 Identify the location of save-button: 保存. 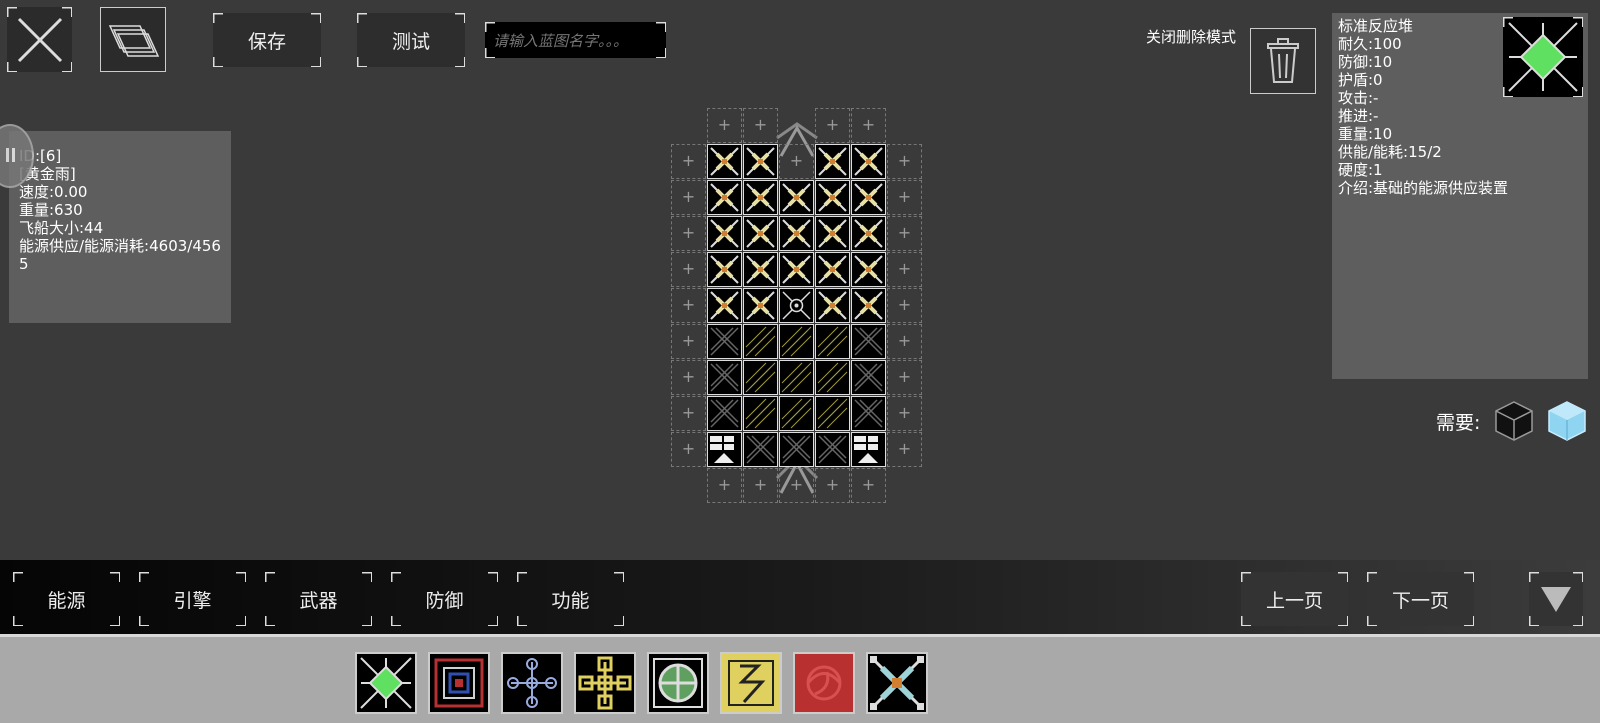
(267, 40).